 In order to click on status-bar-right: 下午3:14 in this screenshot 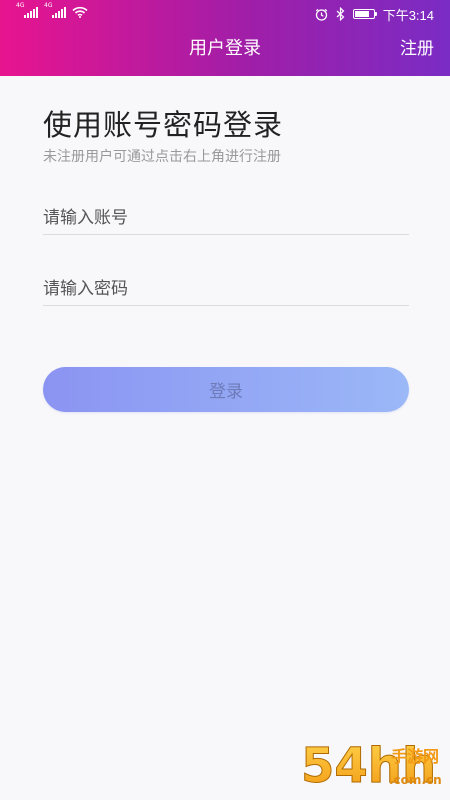, I will do `click(374, 14)`.